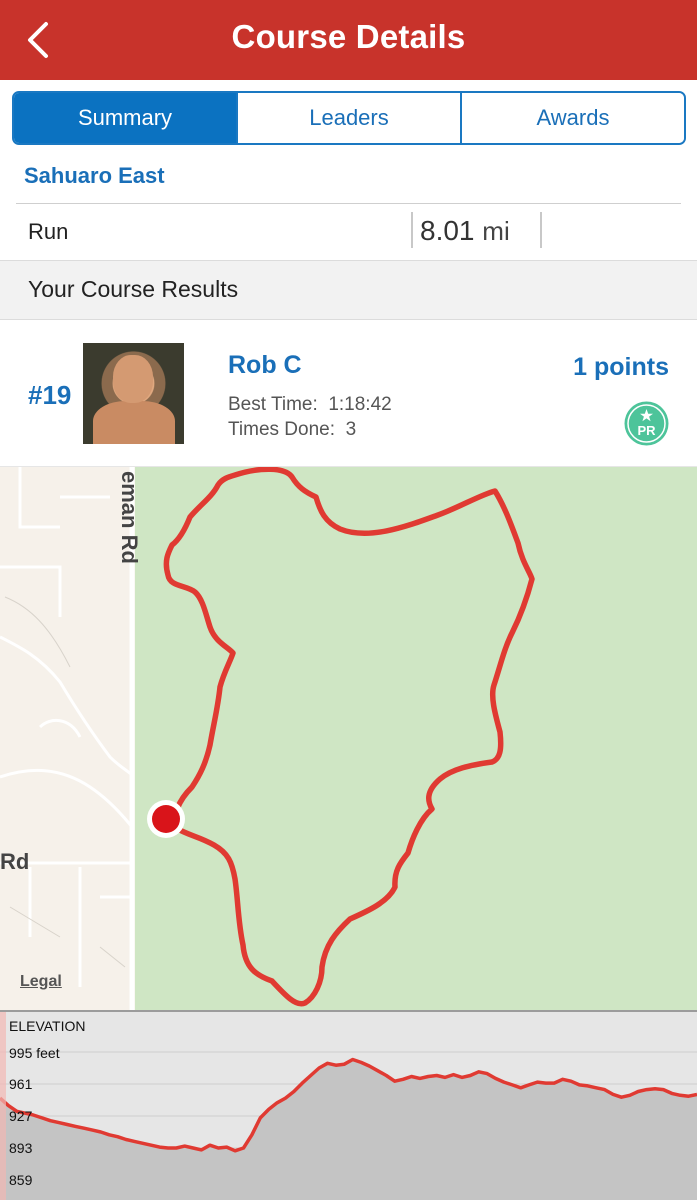 This screenshot has width=697, height=1200. I want to click on elevation-tick: 859, so click(21, 1180).